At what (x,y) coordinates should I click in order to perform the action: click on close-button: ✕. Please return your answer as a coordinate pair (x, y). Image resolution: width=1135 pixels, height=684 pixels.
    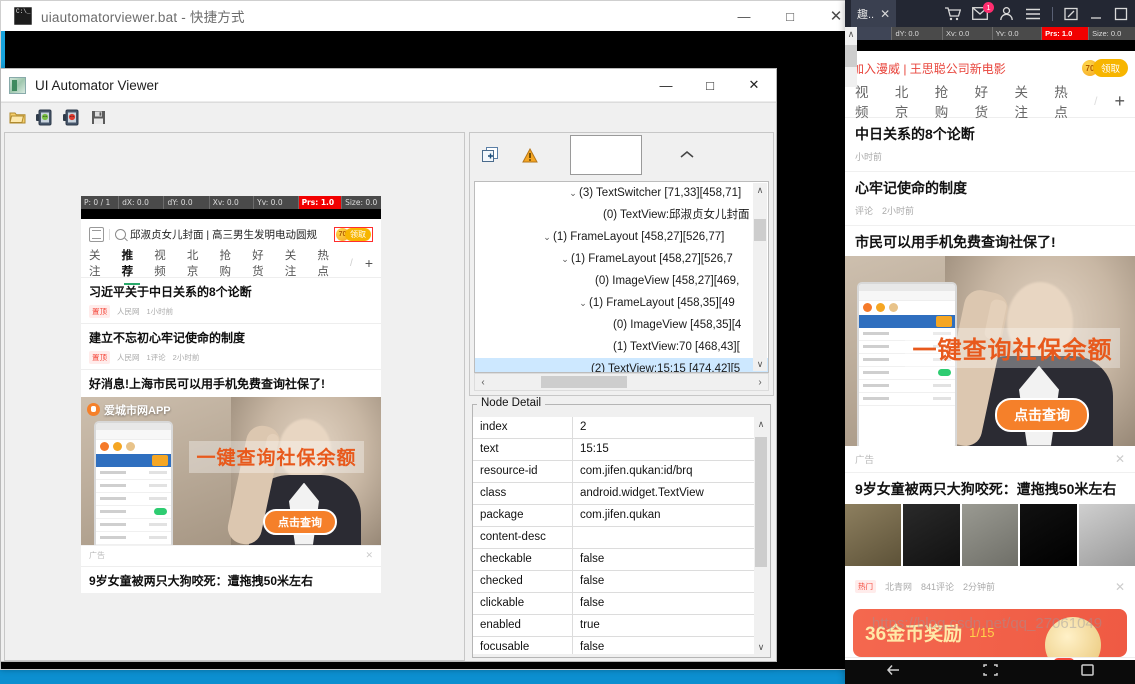
    Looking at the image, I should click on (754, 85).